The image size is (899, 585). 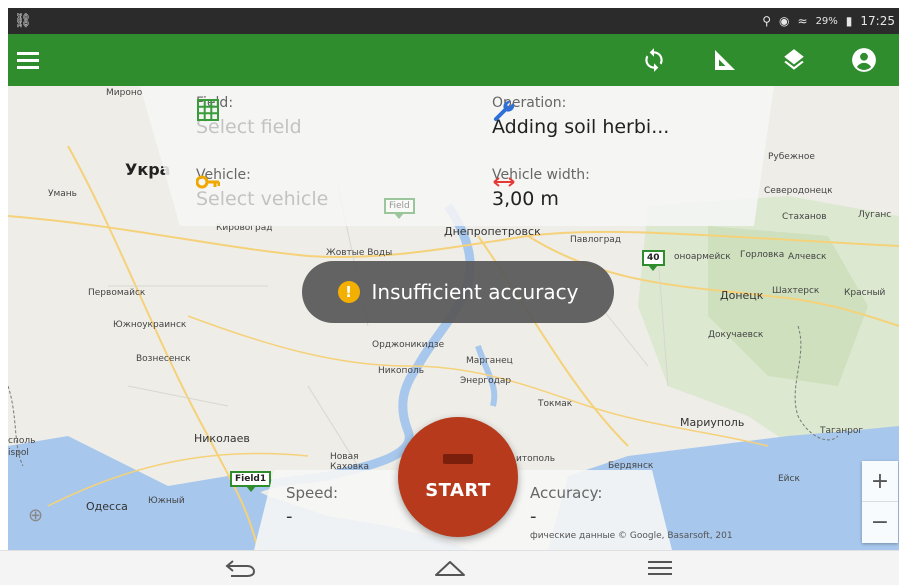 What do you see at coordinates (503, 111) in the screenshot?
I see `wrench-icon` at bounding box center [503, 111].